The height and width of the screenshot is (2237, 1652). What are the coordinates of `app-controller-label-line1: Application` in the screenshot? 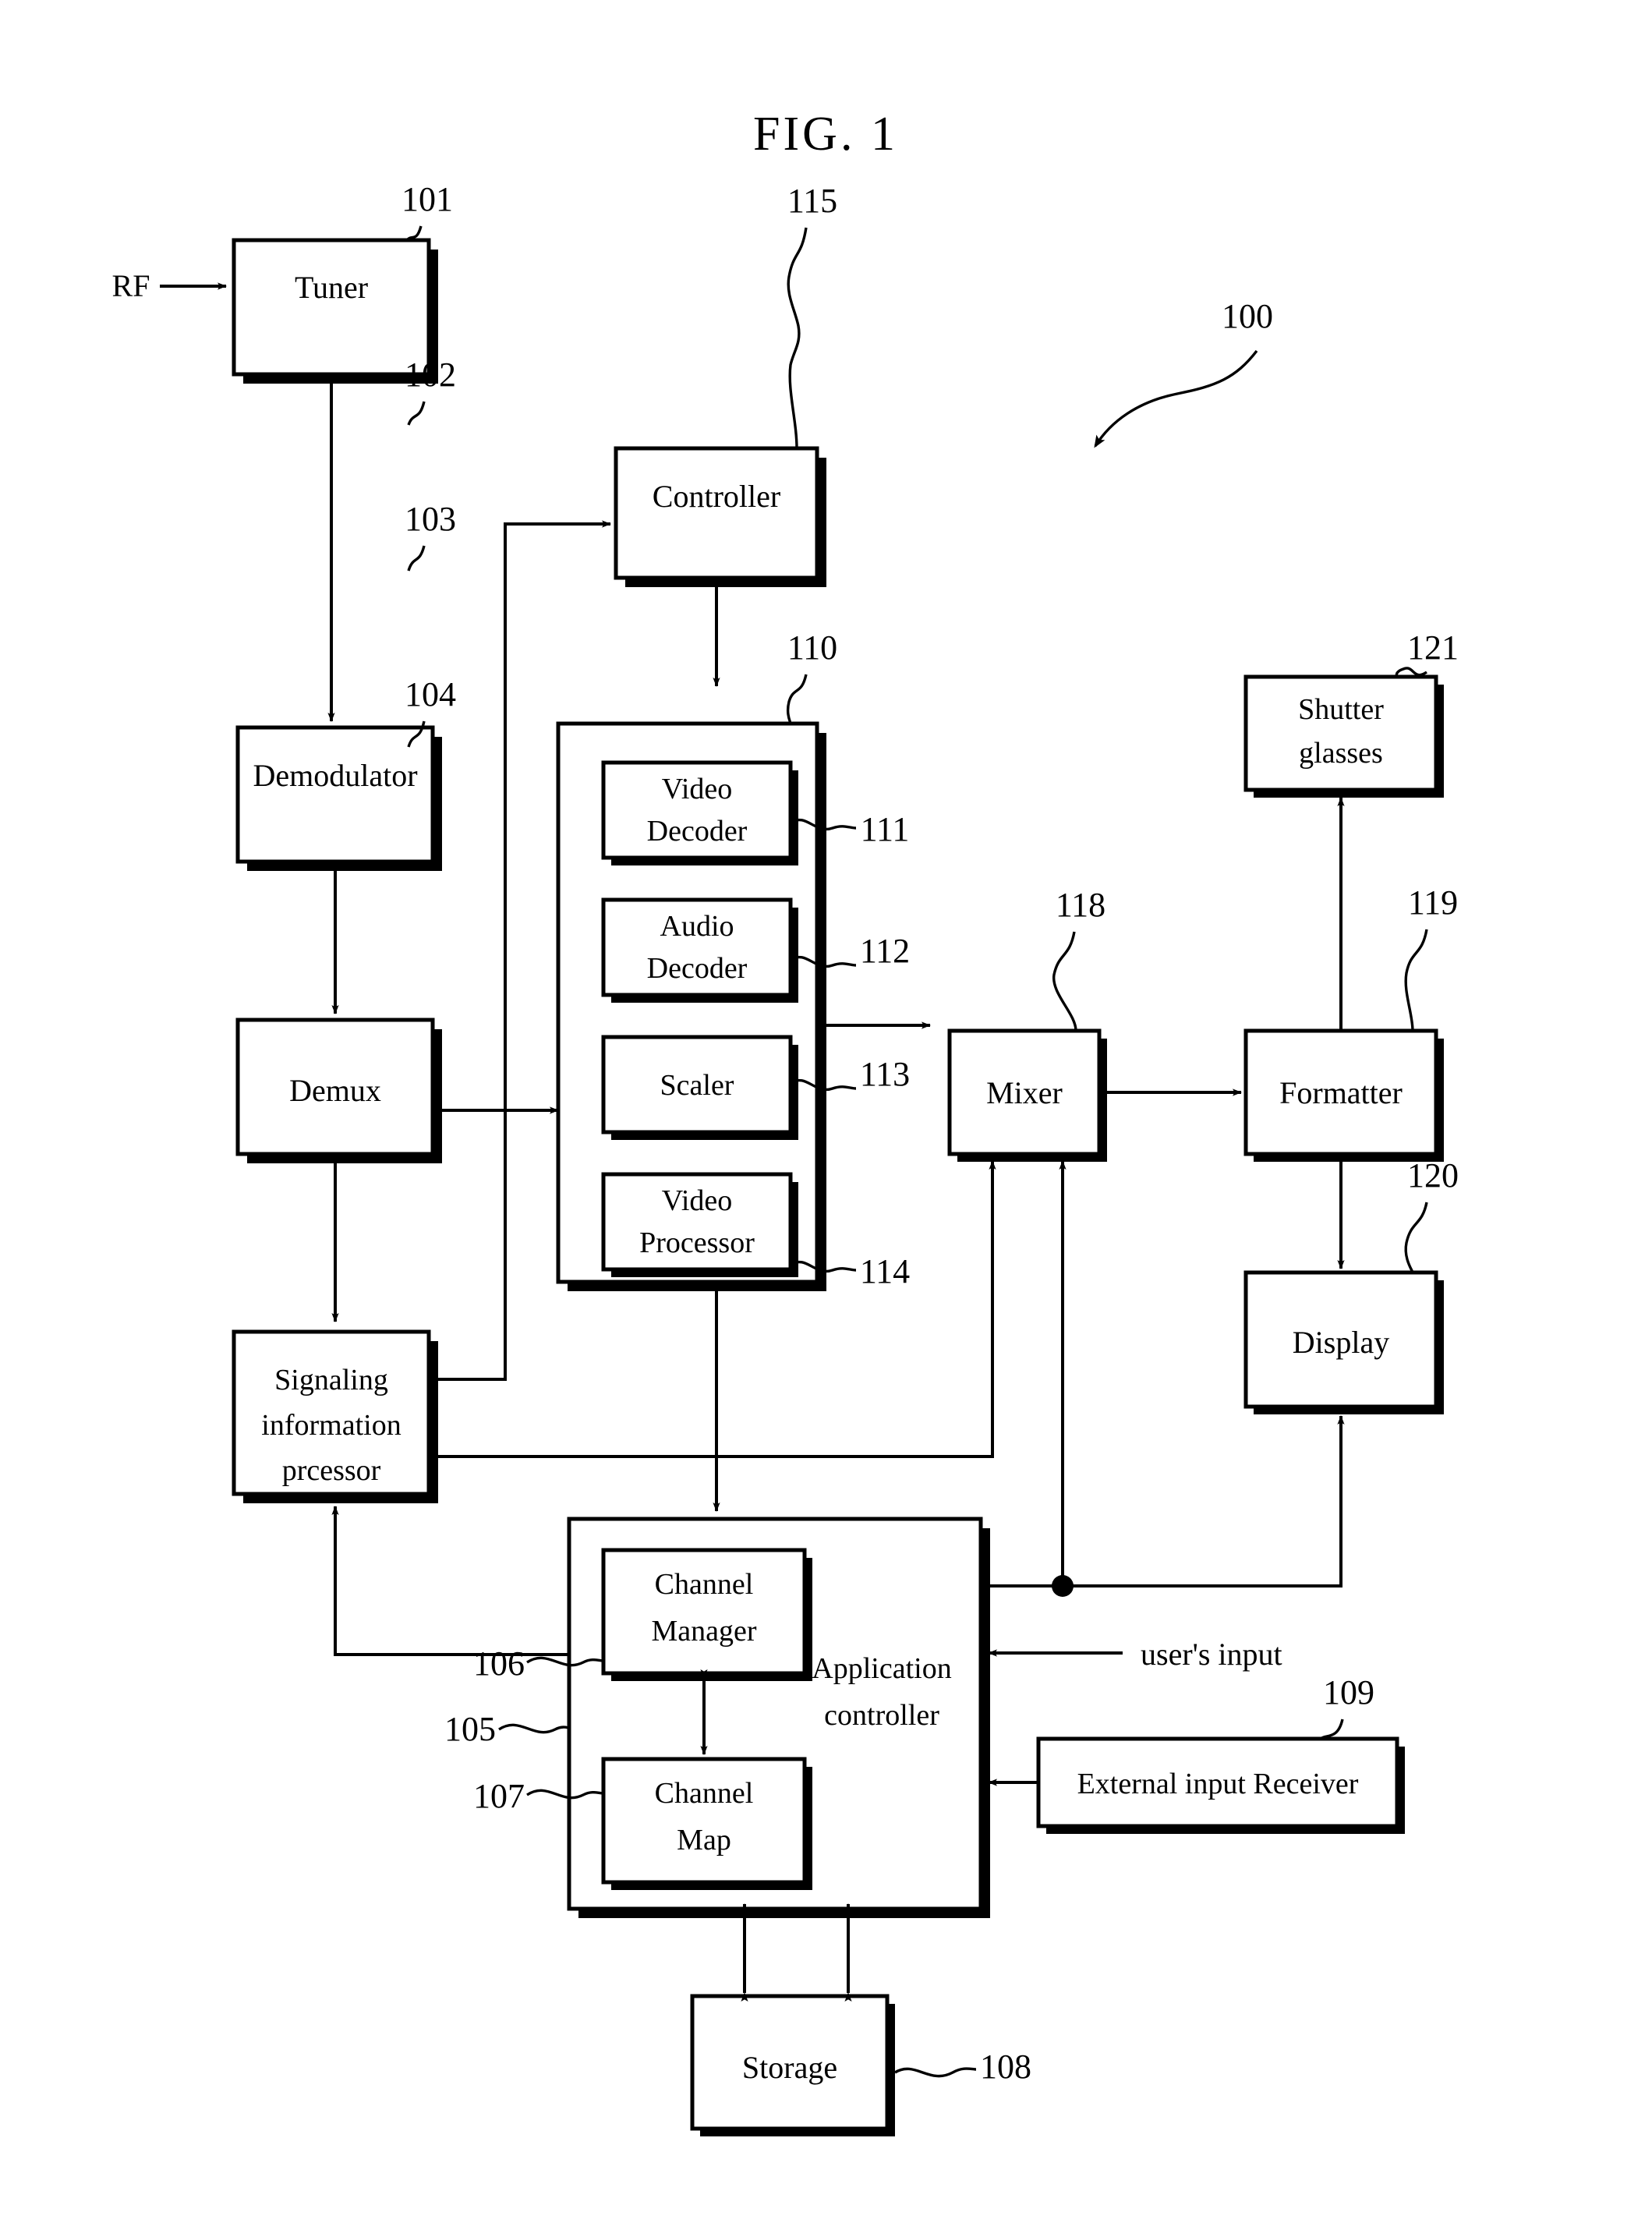 It's located at (881, 1668).